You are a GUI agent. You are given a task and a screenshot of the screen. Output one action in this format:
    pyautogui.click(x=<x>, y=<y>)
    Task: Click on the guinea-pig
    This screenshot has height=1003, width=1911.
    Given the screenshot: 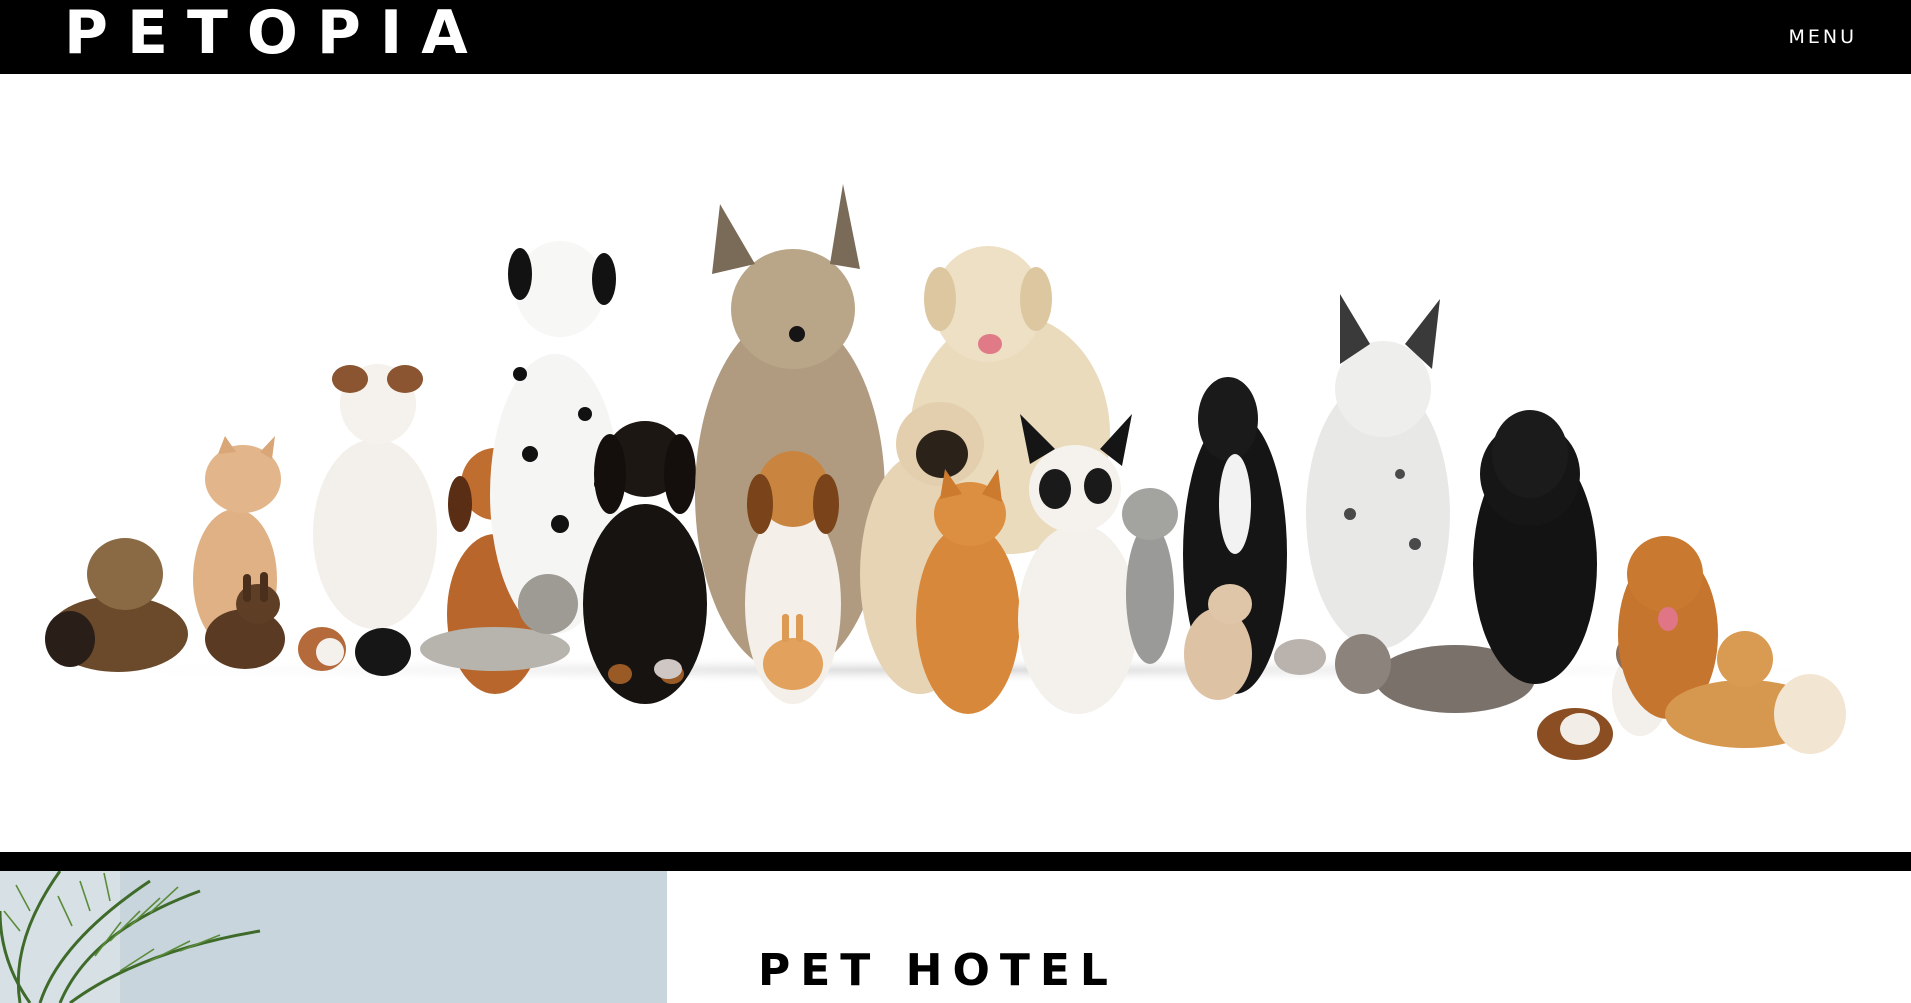 What is the action you would take?
    pyautogui.click(x=322, y=649)
    